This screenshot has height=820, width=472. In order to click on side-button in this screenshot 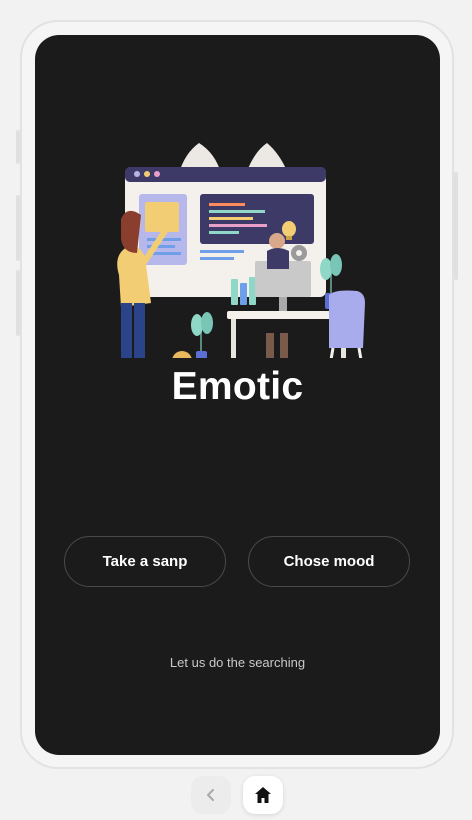, I will do `click(18, 147)`.